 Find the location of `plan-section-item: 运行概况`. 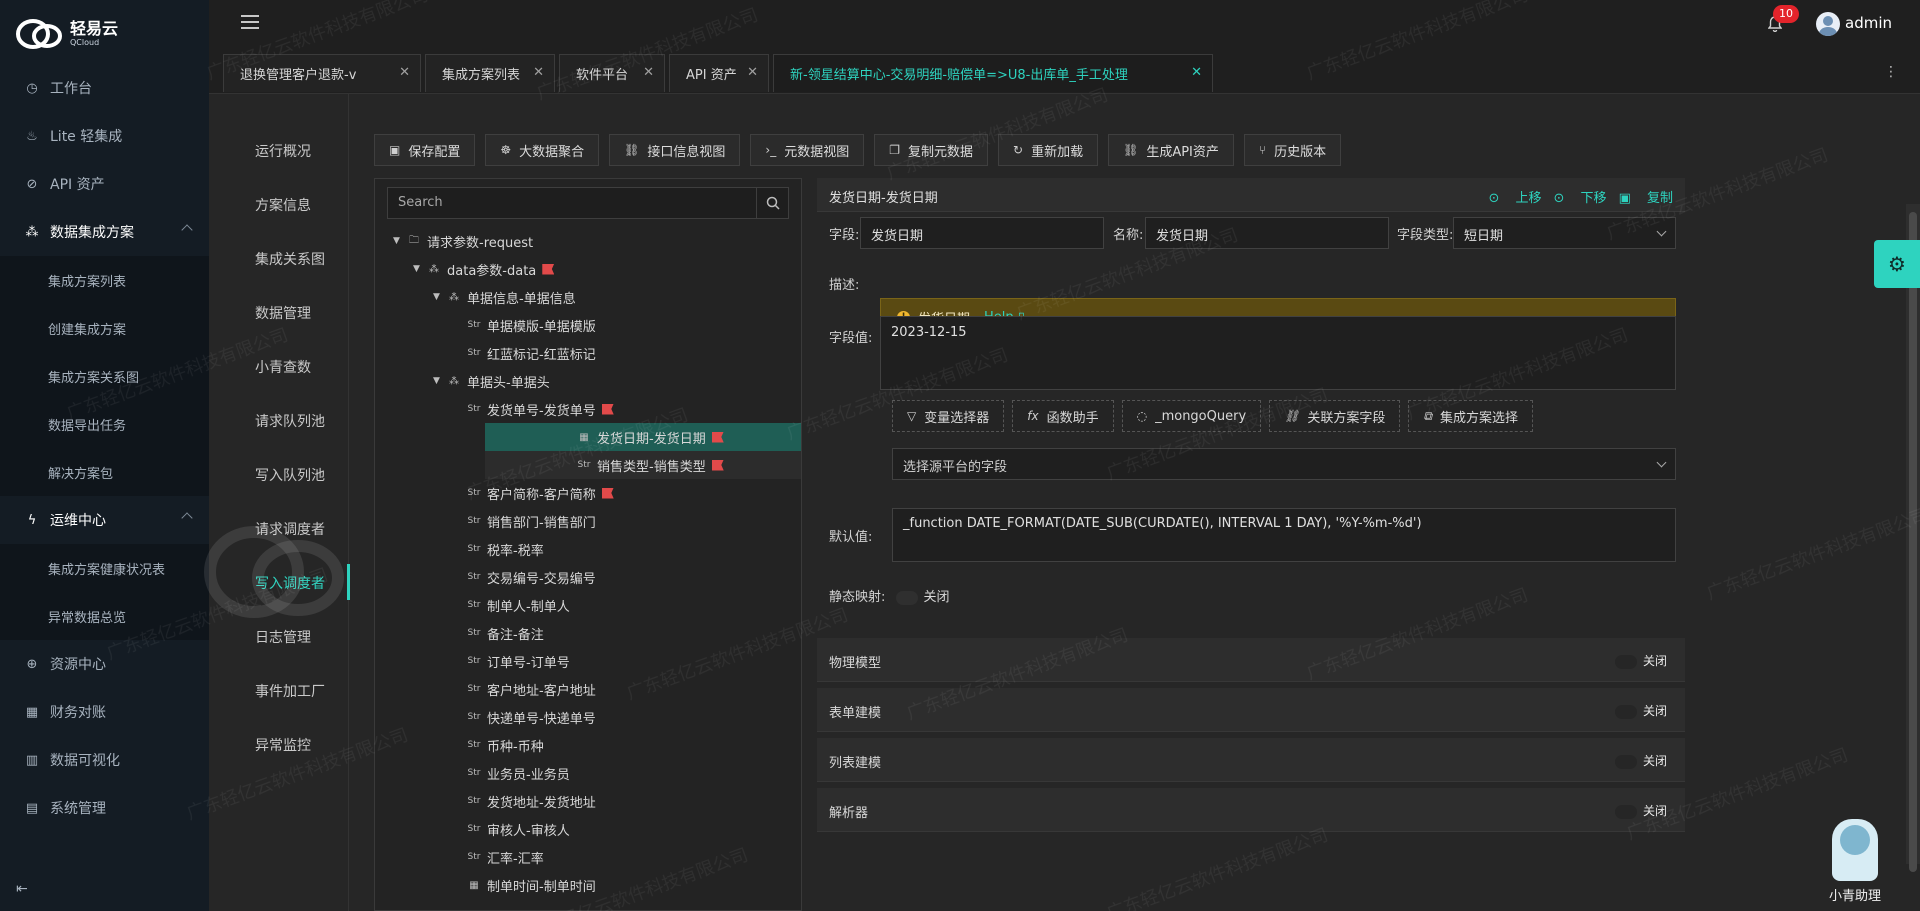

plan-section-item: 运行概况 is located at coordinates (279, 151).